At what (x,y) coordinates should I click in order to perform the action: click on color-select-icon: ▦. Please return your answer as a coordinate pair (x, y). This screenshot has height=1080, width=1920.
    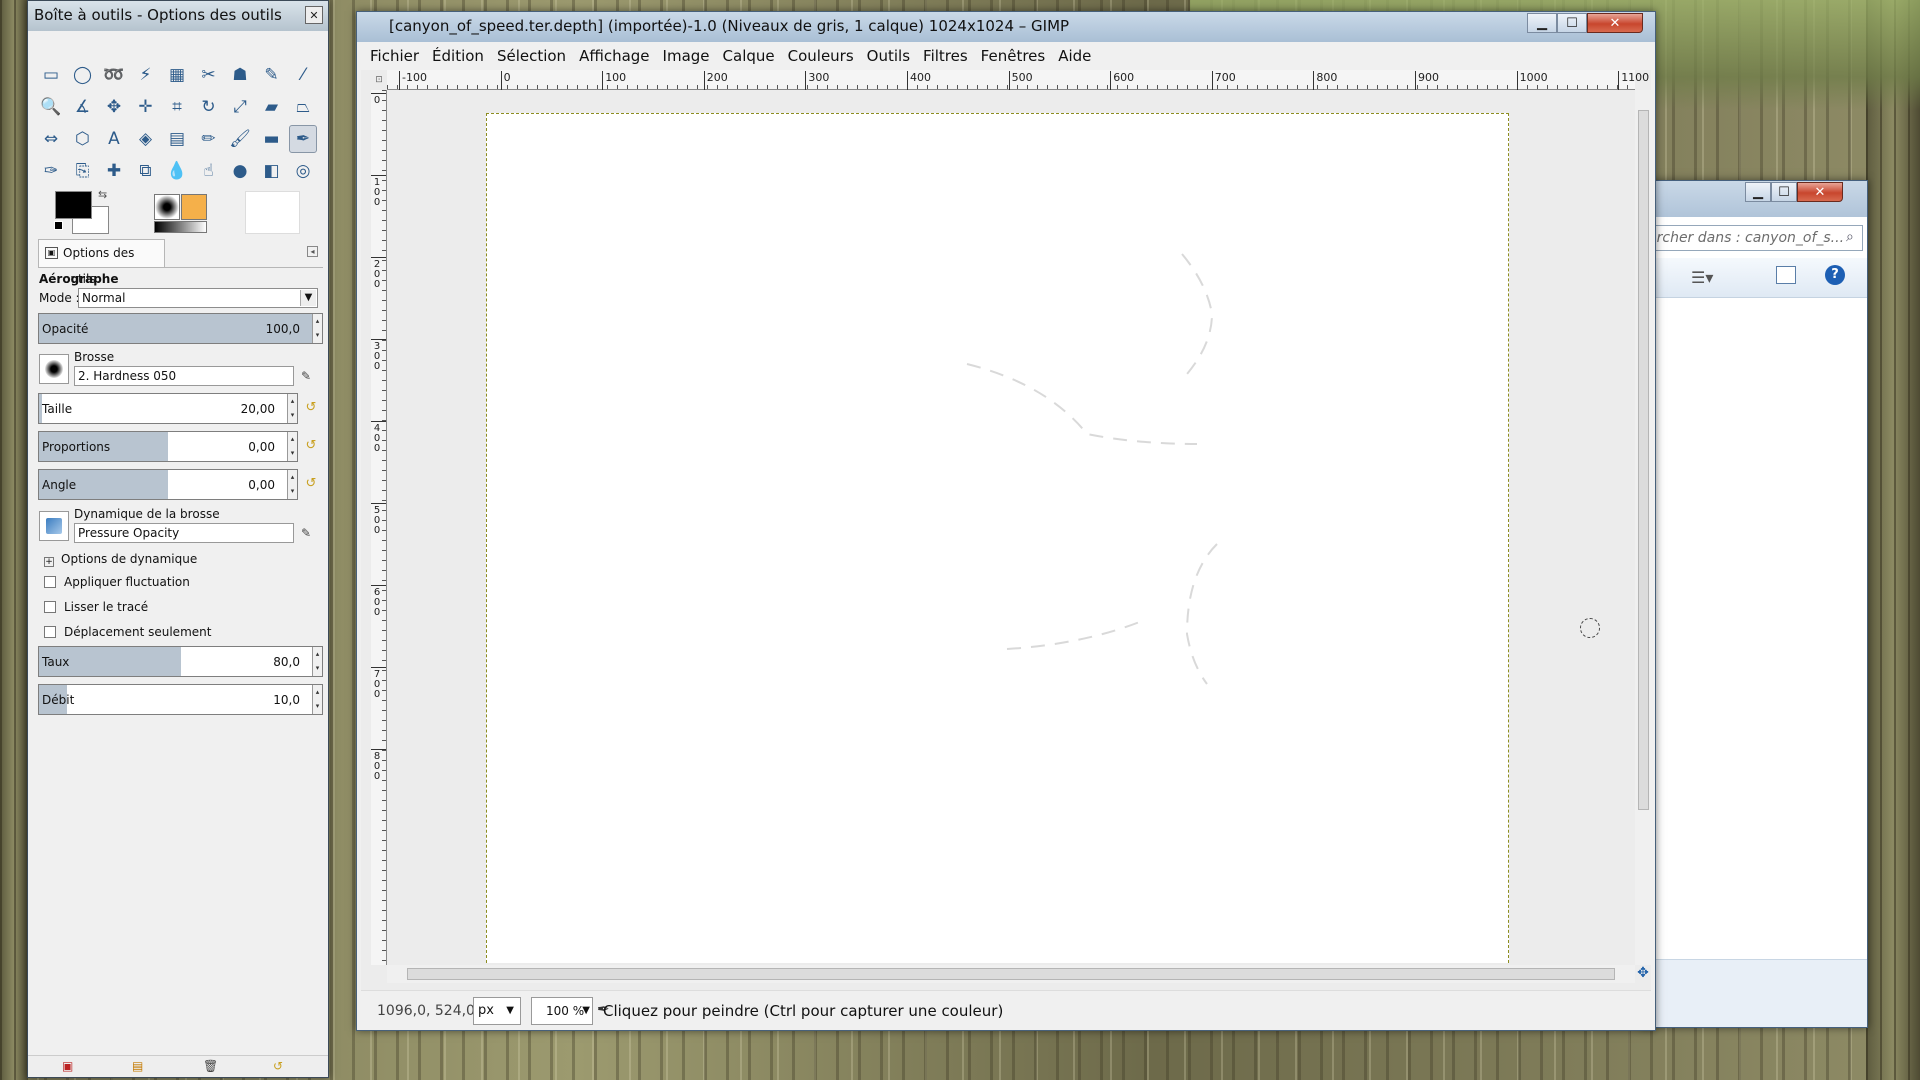
    Looking at the image, I should click on (177, 75).